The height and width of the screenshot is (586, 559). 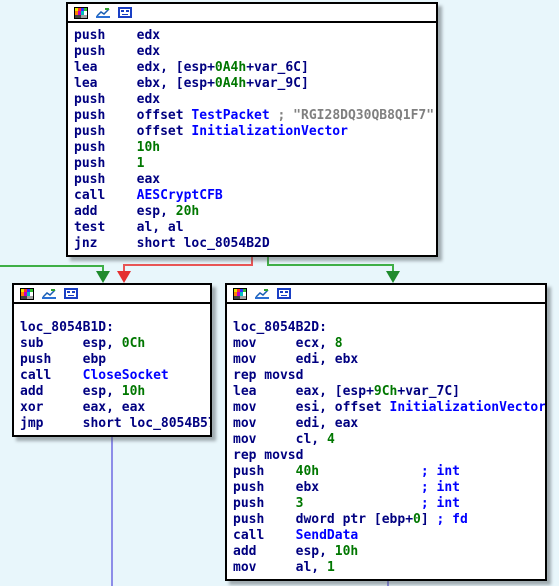 I want to click on disasm-line: call SendData, so click(x=389, y=536).